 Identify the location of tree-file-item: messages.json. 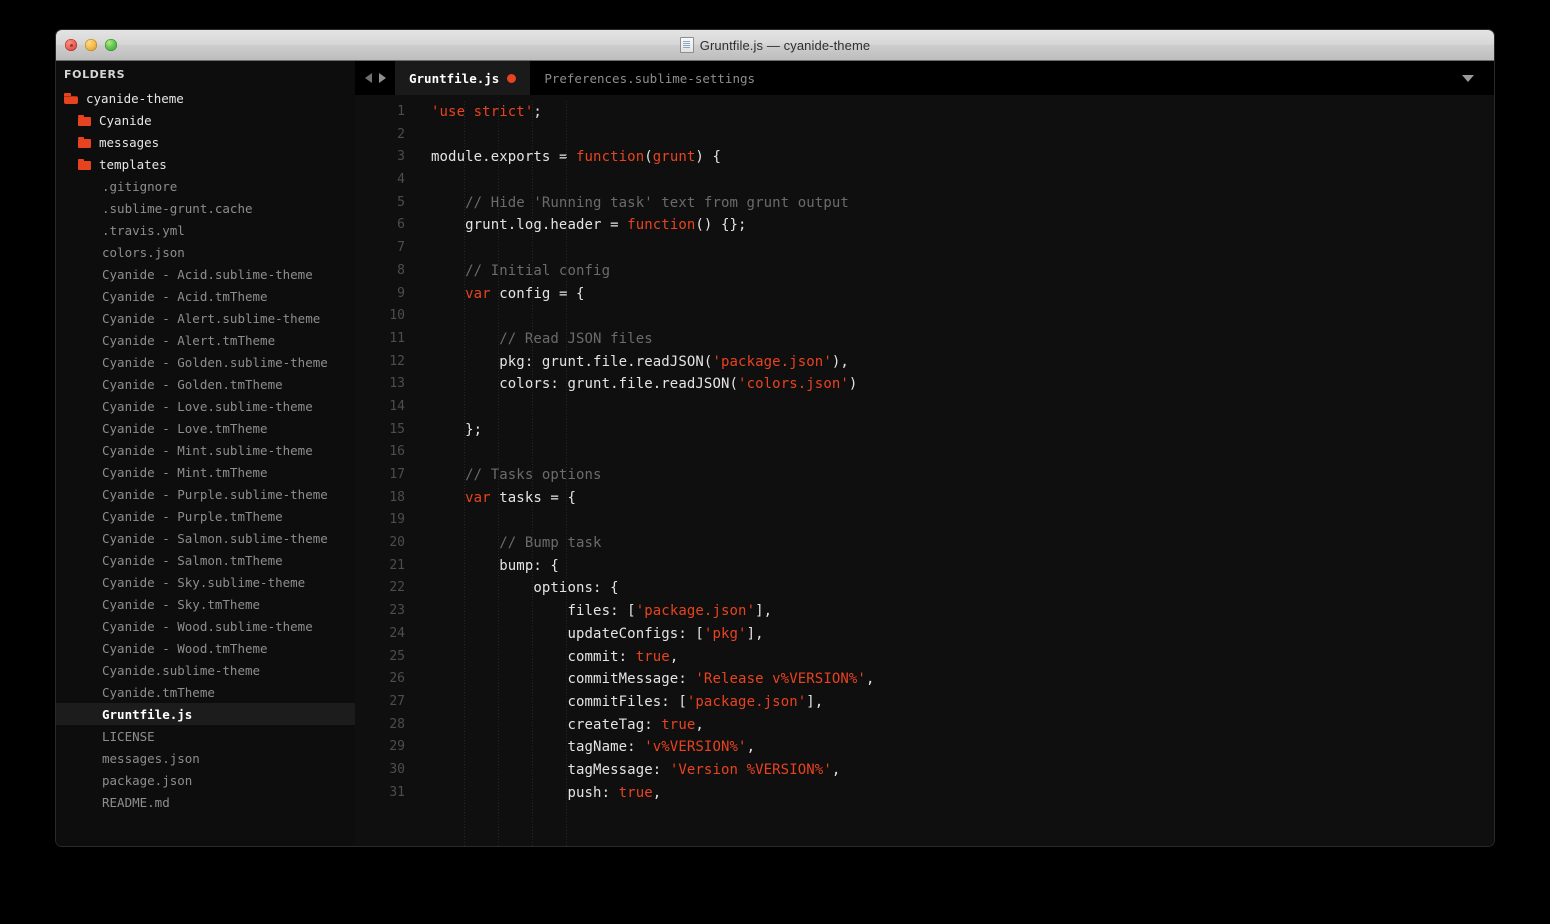
(205, 758).